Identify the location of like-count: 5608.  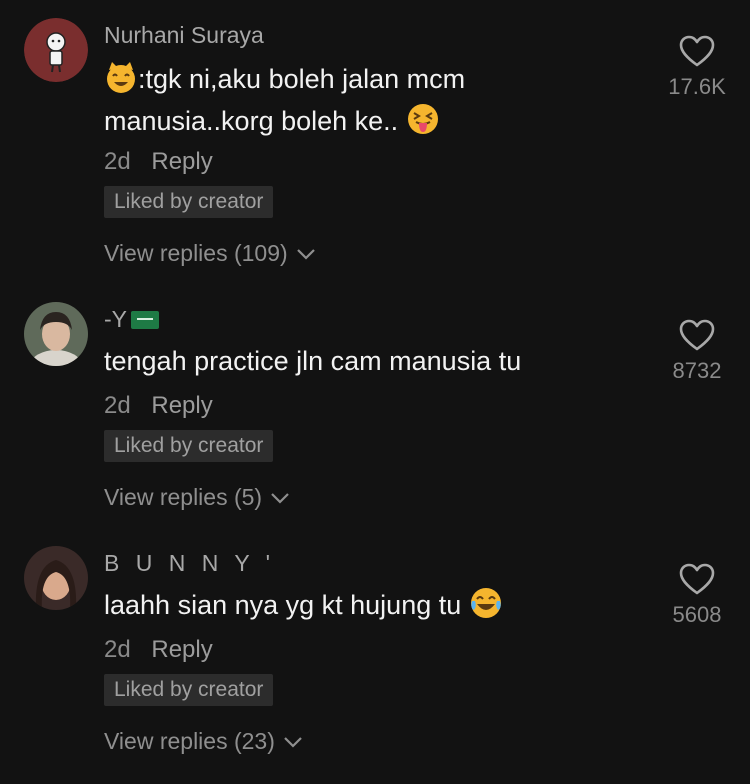
(697, 614).